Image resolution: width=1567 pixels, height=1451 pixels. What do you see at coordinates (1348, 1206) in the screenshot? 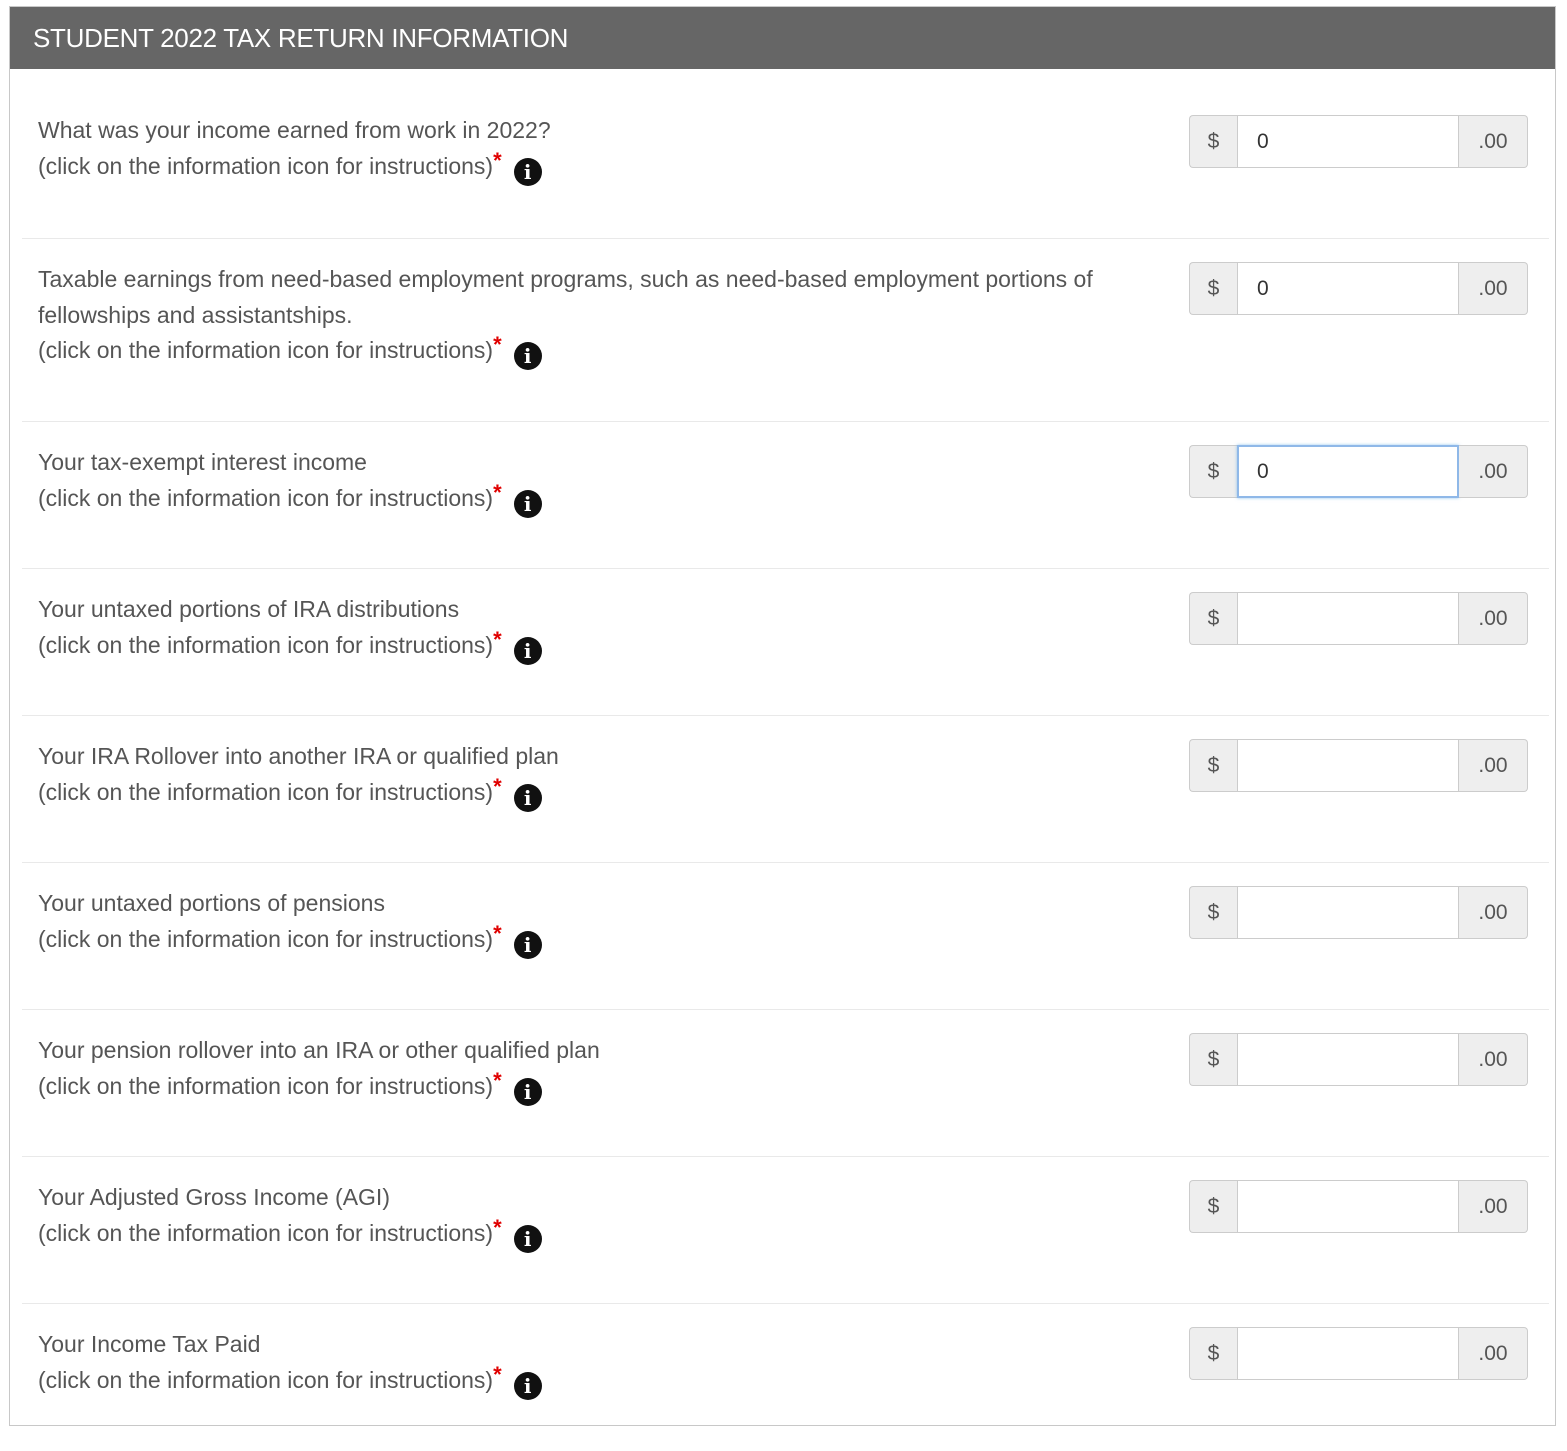
I see `agi-input` at bounding box center [1348, 1206].